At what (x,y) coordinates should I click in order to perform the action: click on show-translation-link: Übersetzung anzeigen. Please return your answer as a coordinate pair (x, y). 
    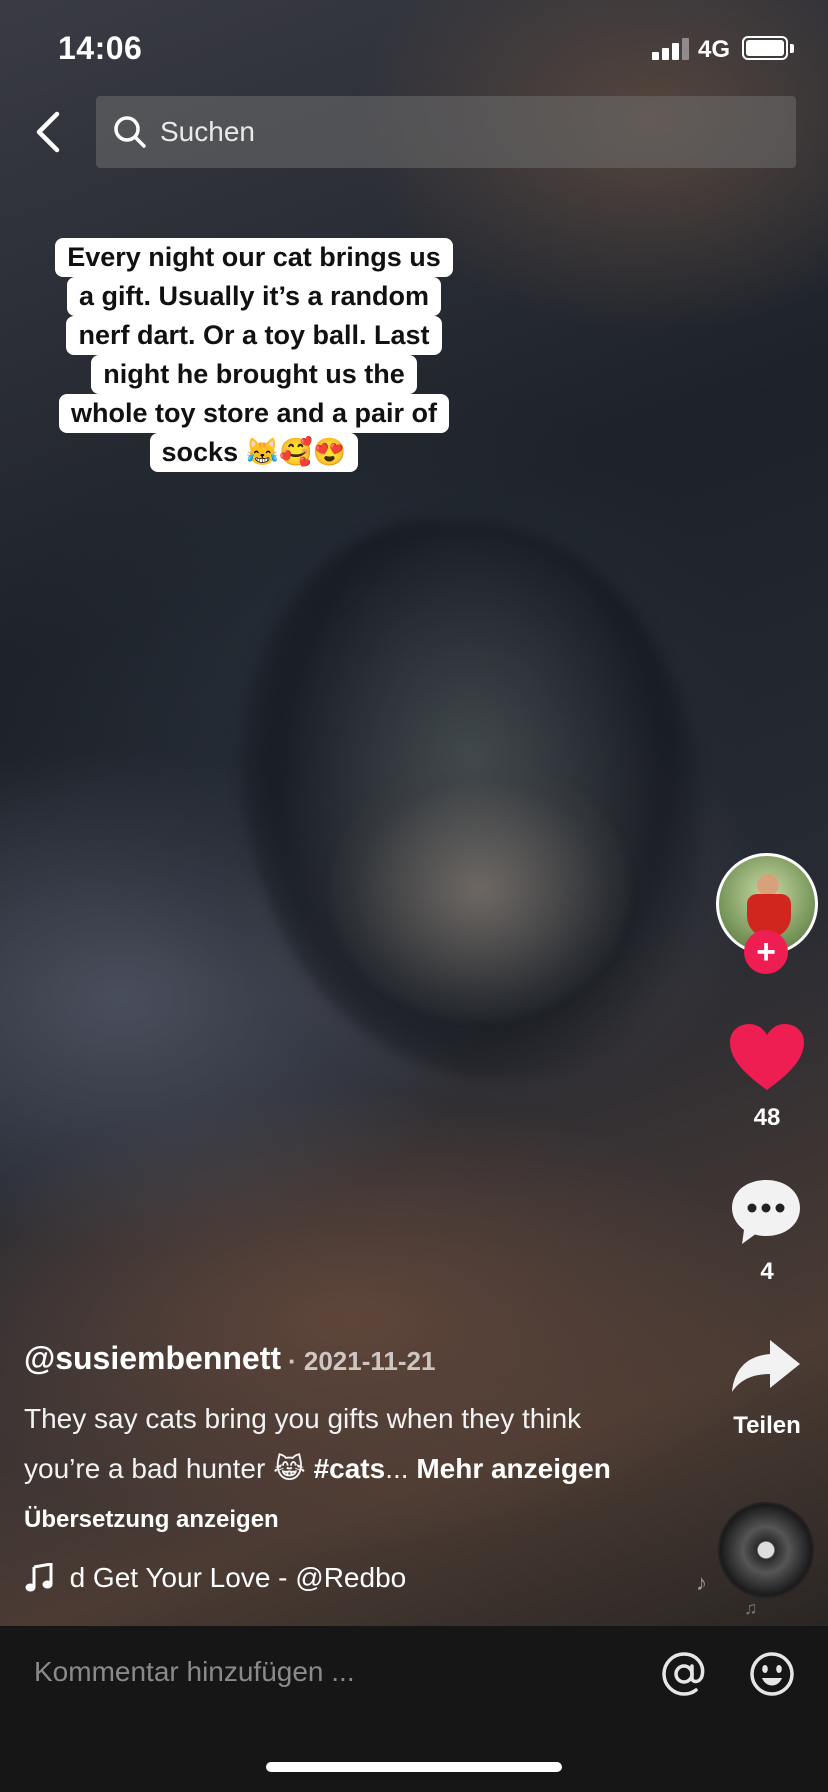
    Looking at the image, I should click on (151, 1520).